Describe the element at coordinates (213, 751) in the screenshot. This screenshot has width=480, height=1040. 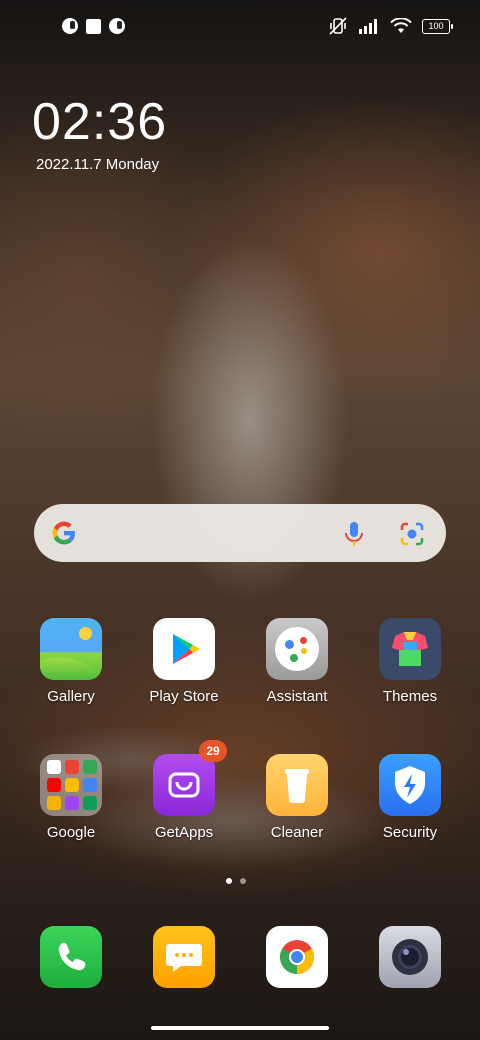
I see `notification-badge: 29` at that location.